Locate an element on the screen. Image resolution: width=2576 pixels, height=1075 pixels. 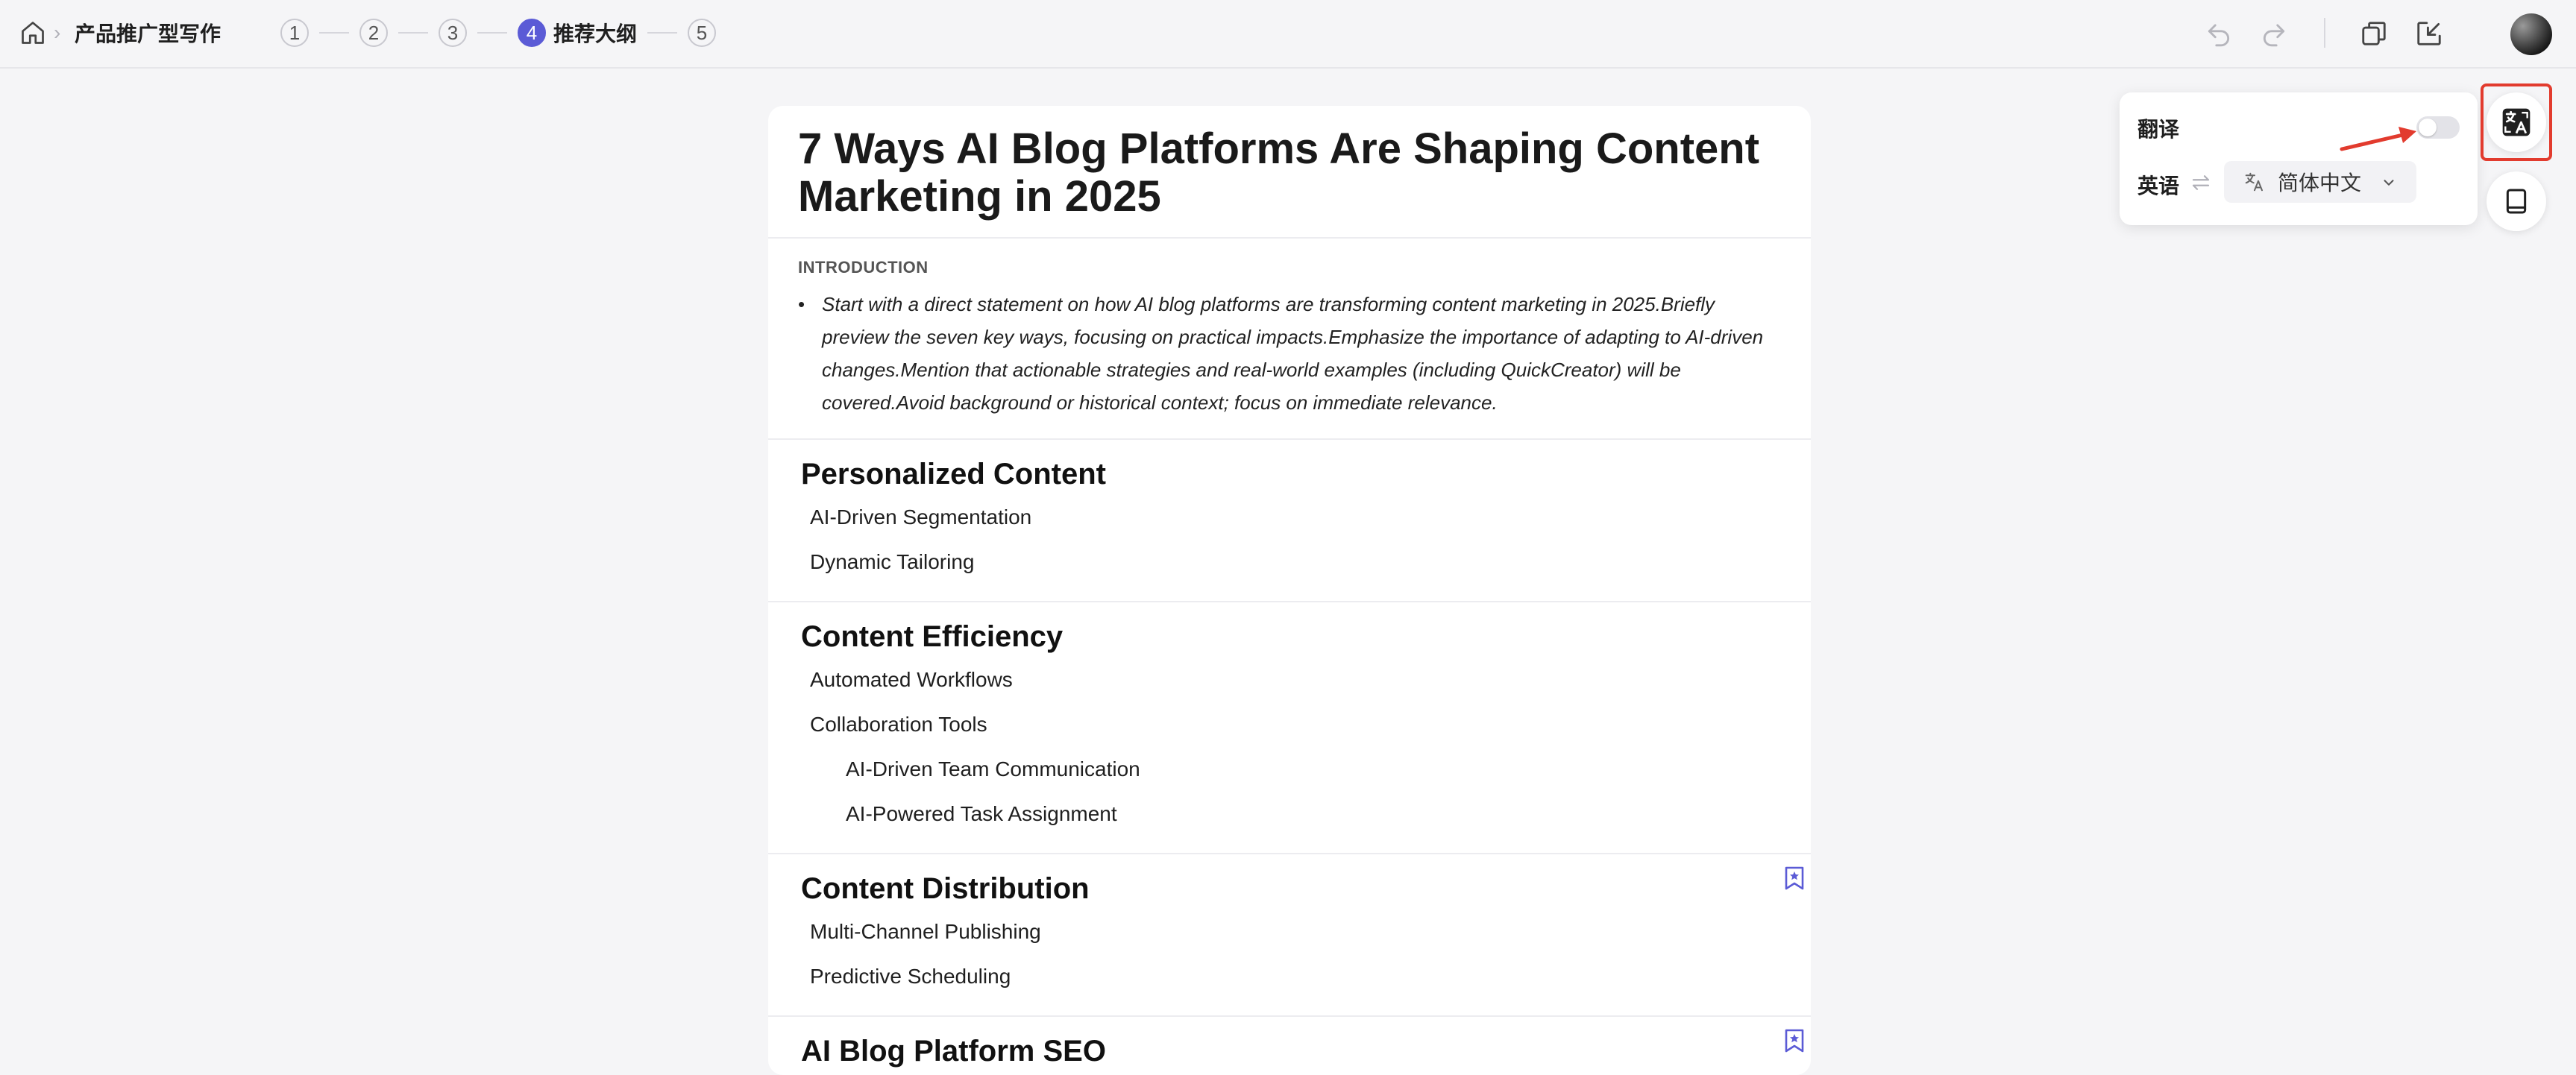
nested-subsection-item: AI-Powered Task Assignment is located at coordinates (1291, 814).